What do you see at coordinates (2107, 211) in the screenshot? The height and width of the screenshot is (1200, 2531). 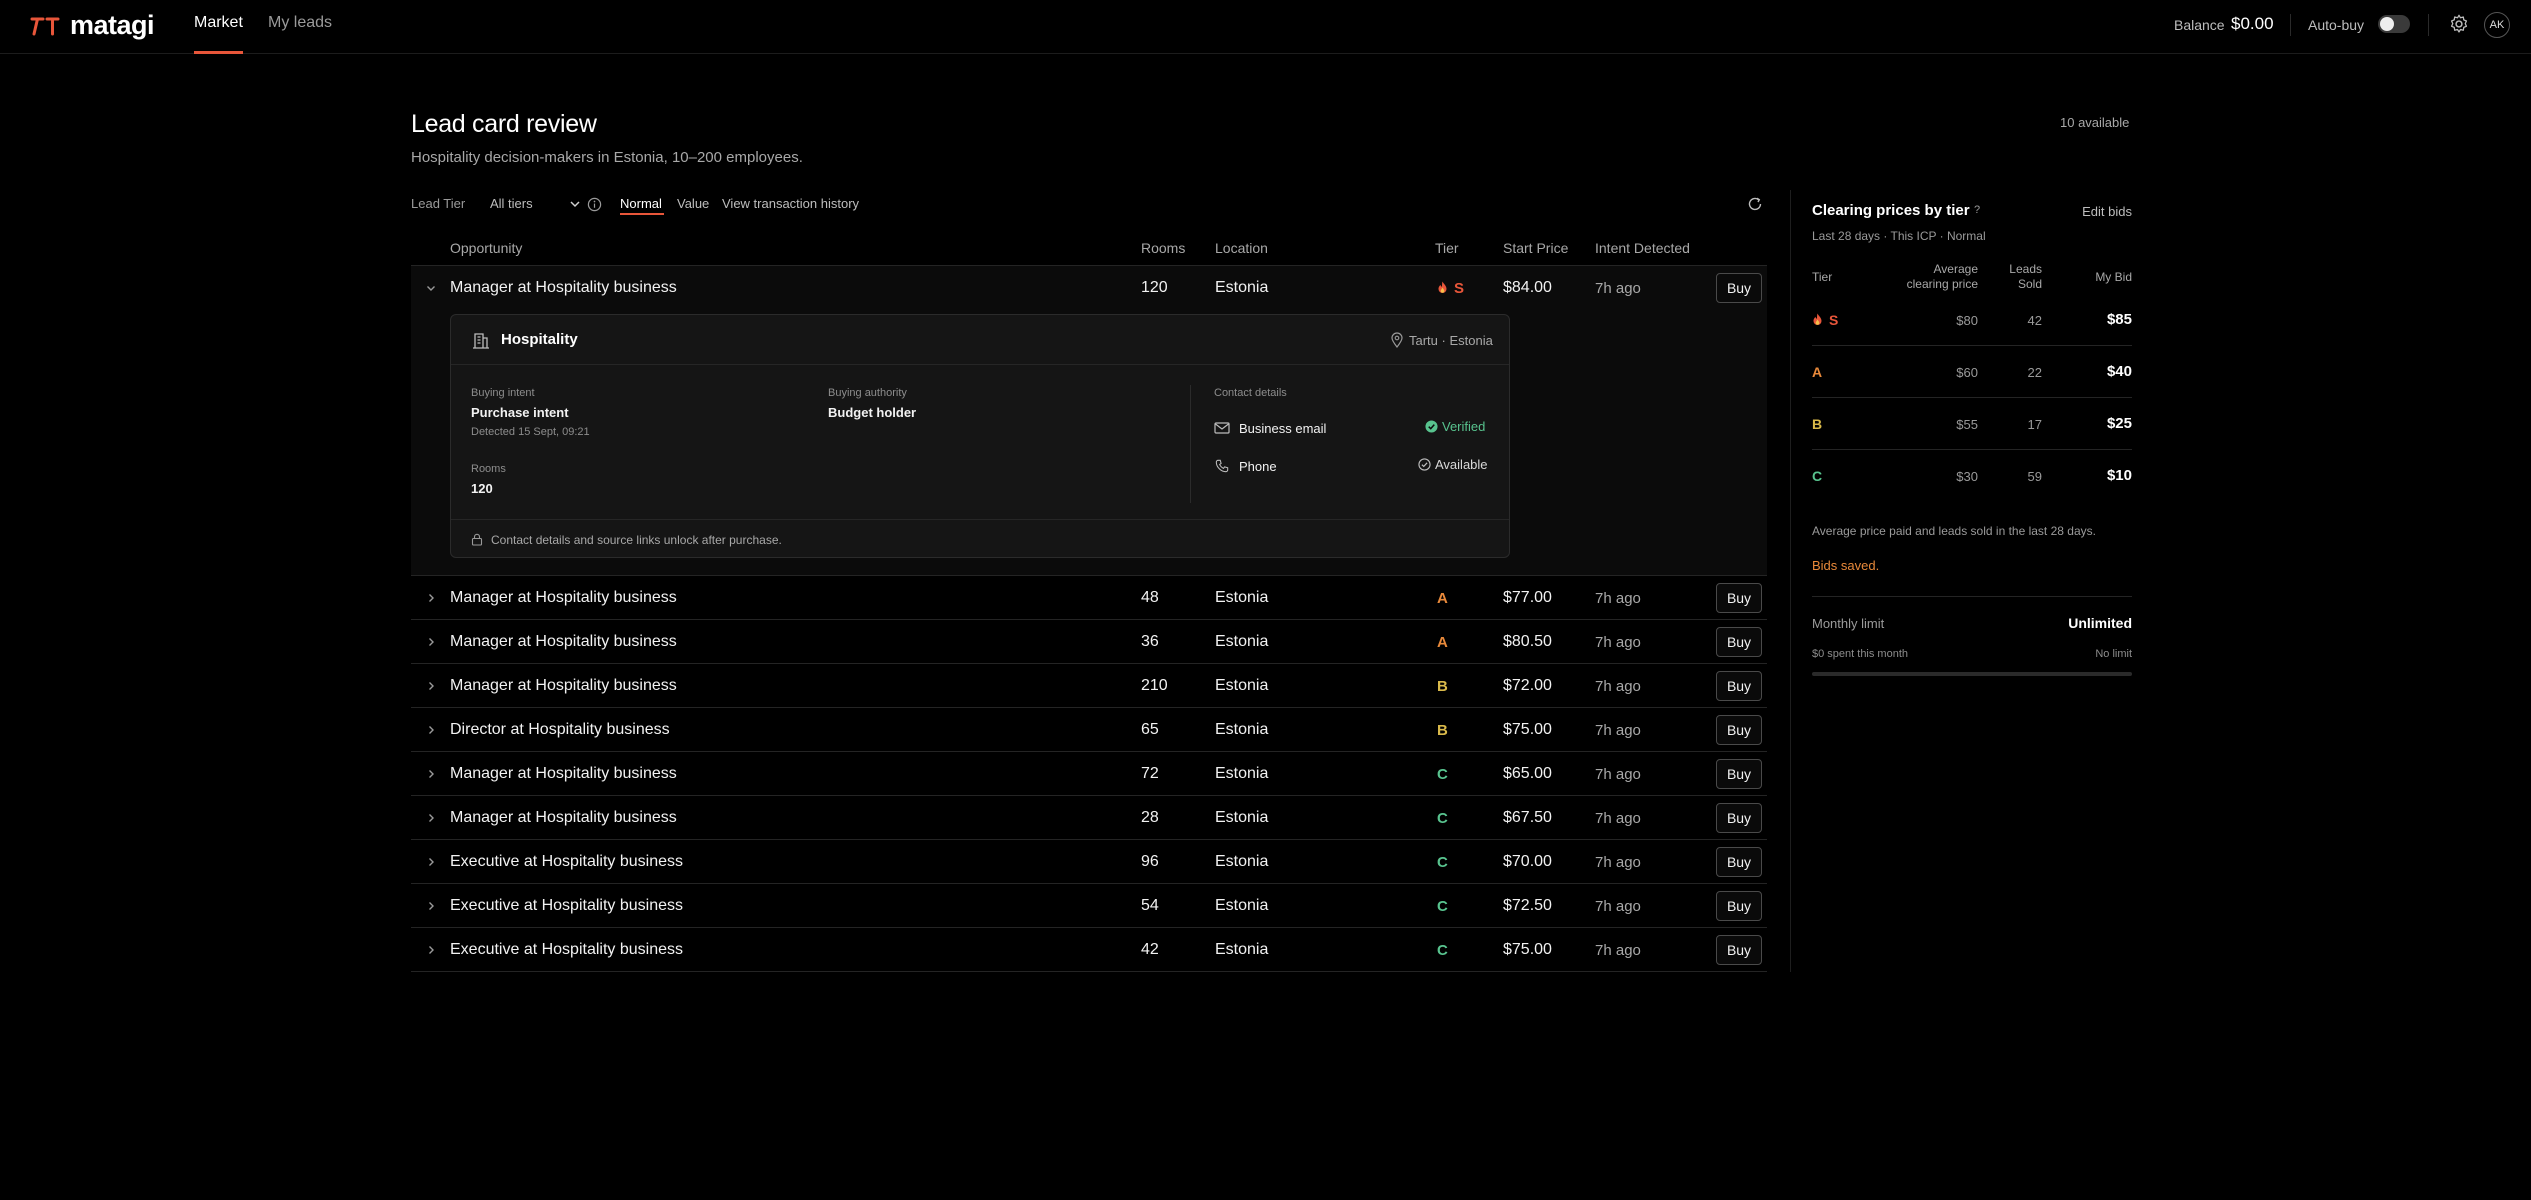 I see `edit-bids-button: Edit bids` at bounding box center [2107, 211].